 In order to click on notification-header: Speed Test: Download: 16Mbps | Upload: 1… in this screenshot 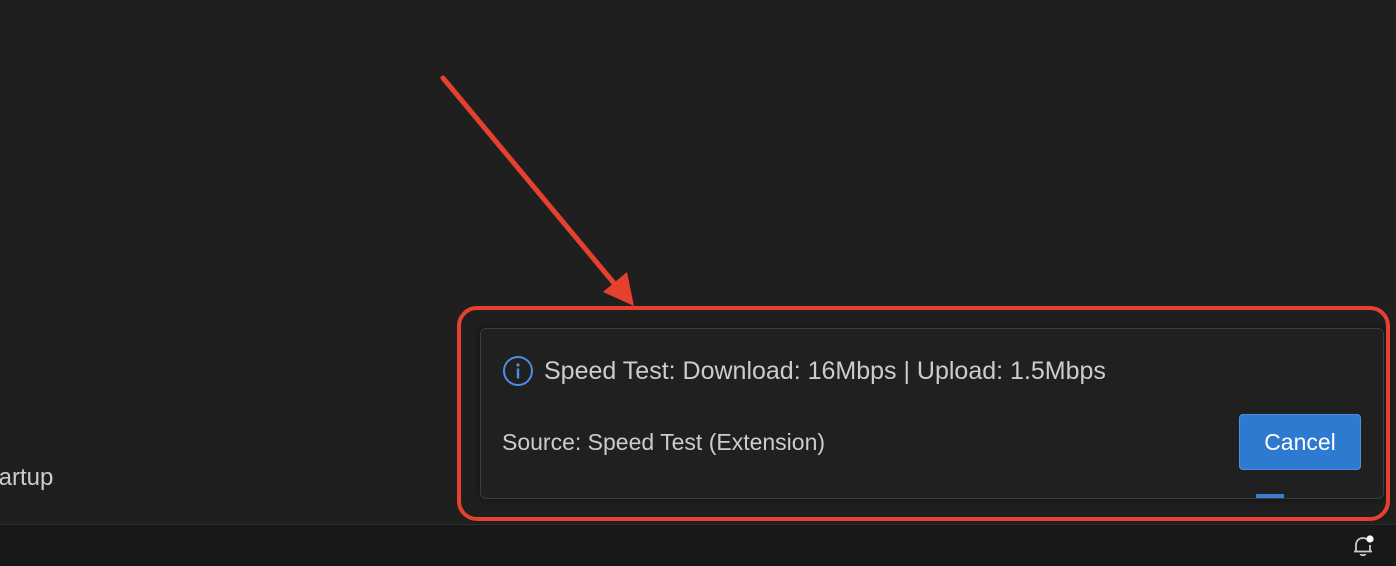, I will do `click(804, 371)`.